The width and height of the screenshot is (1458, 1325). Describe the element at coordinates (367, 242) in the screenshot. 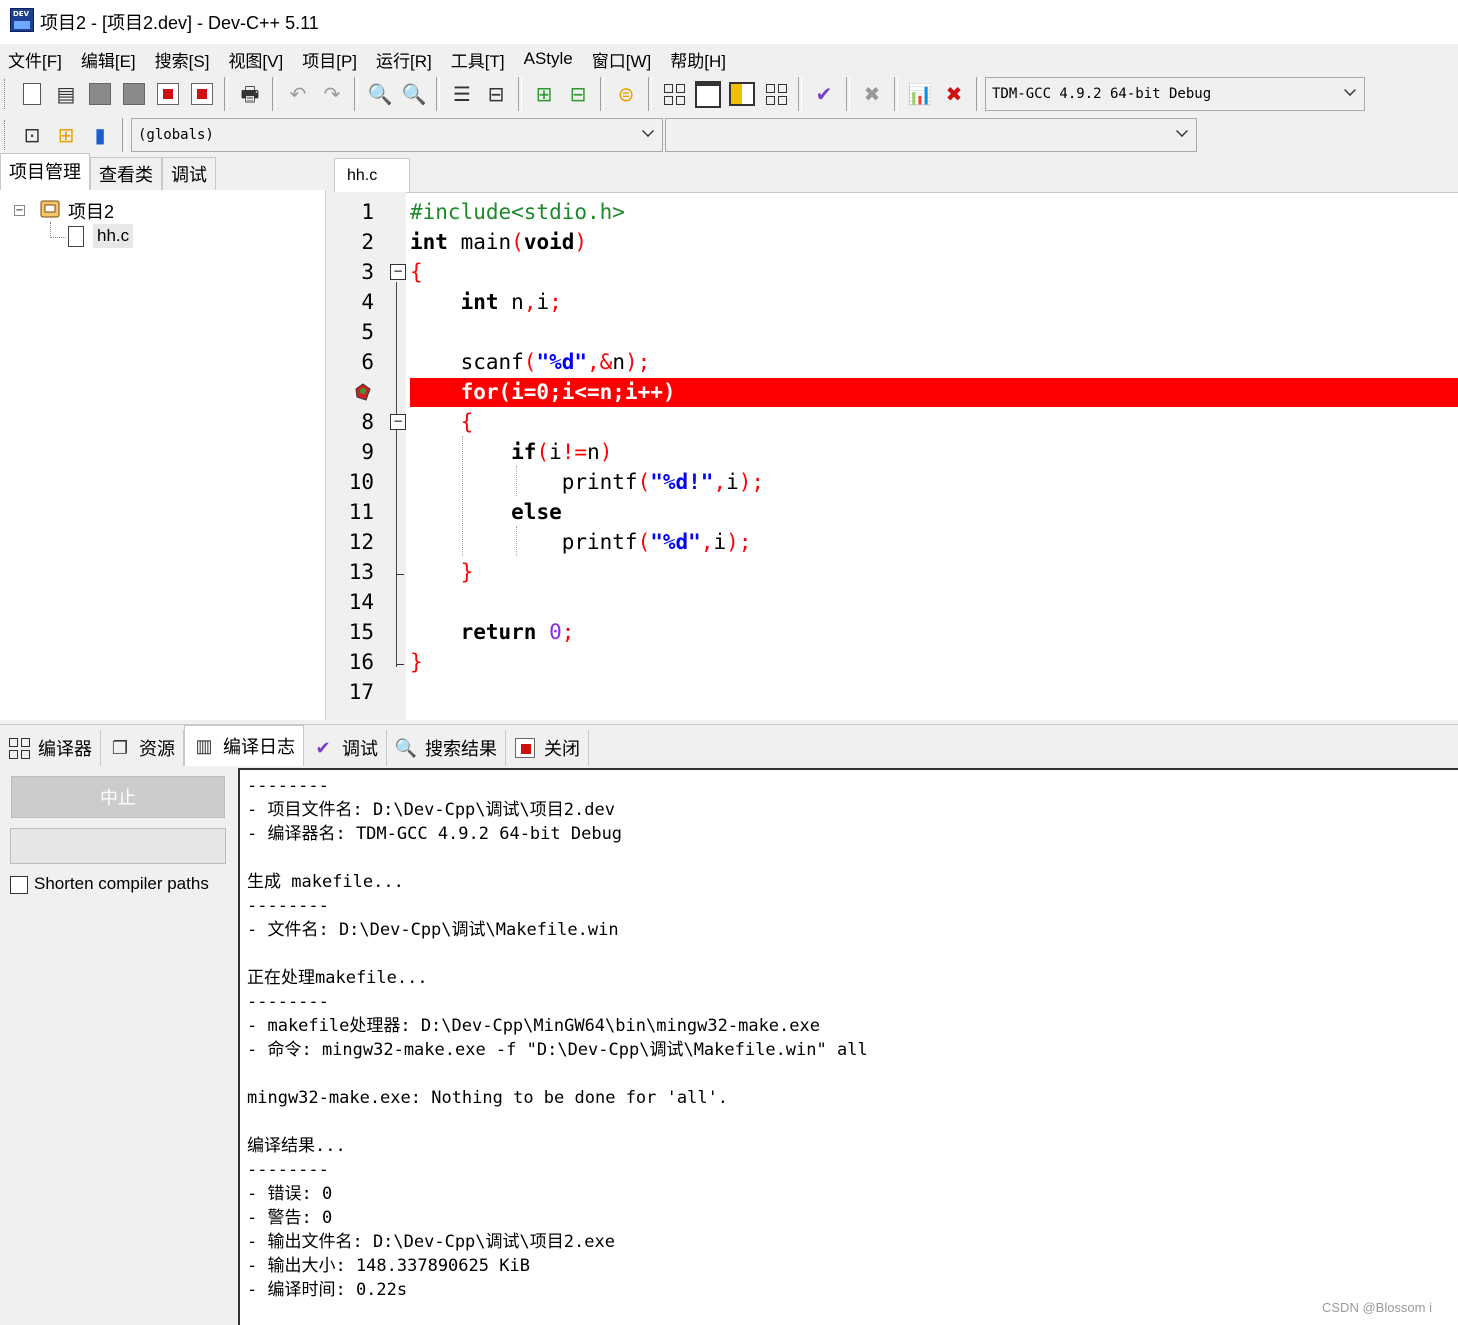

I see `line-number: 2` at that location.